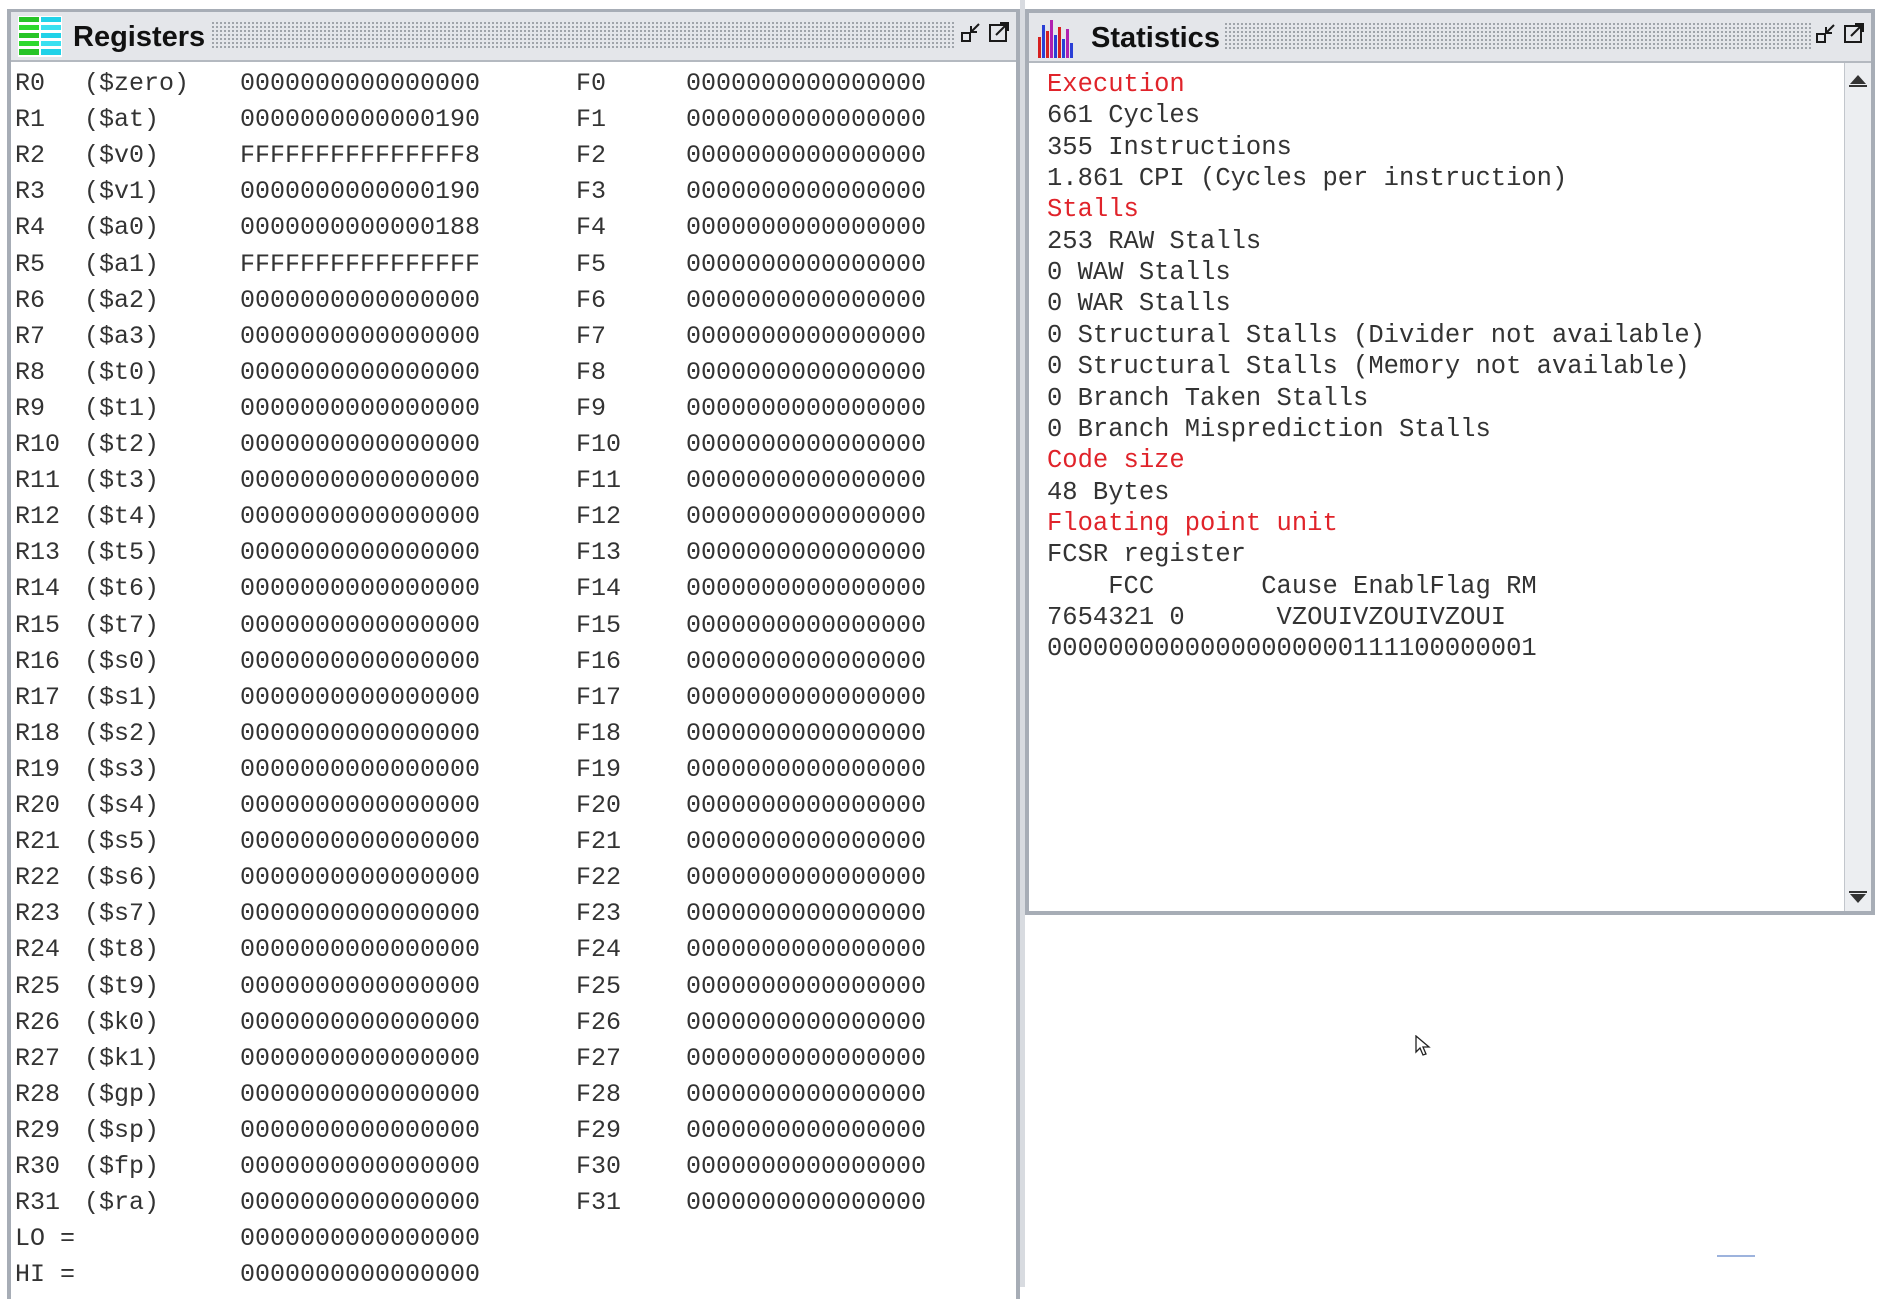 The width and height of the screenshot is (1877, 1299). I want to click on register-alias: ($t1), so click(122, 408).